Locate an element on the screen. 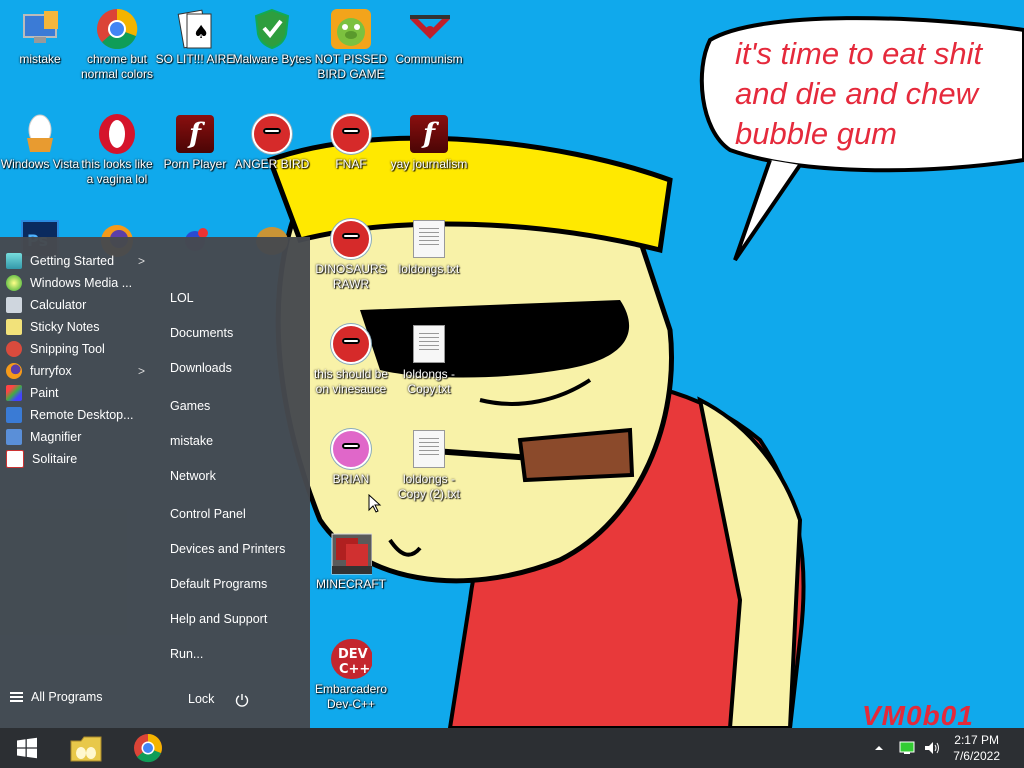 This screenshot has height=768, width=1024. windows-start-icon is located at coordinates (27, 748).